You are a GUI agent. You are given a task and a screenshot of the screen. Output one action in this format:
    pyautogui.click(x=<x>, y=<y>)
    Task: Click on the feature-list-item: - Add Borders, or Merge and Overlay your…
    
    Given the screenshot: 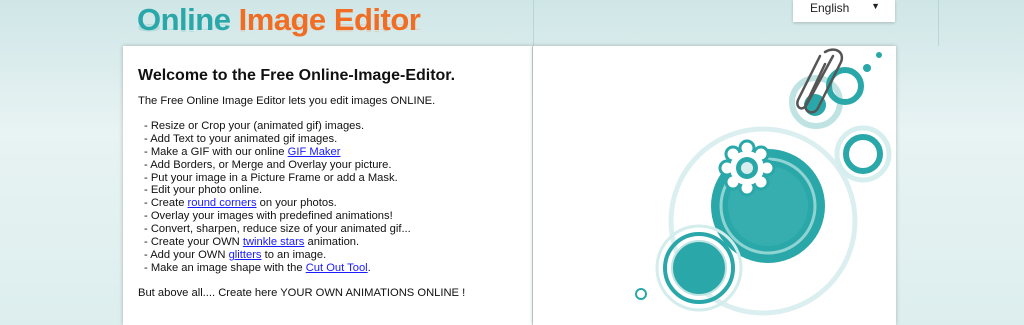 What is the action you would take?
    pyautogui.click(x=336, y=165)
    